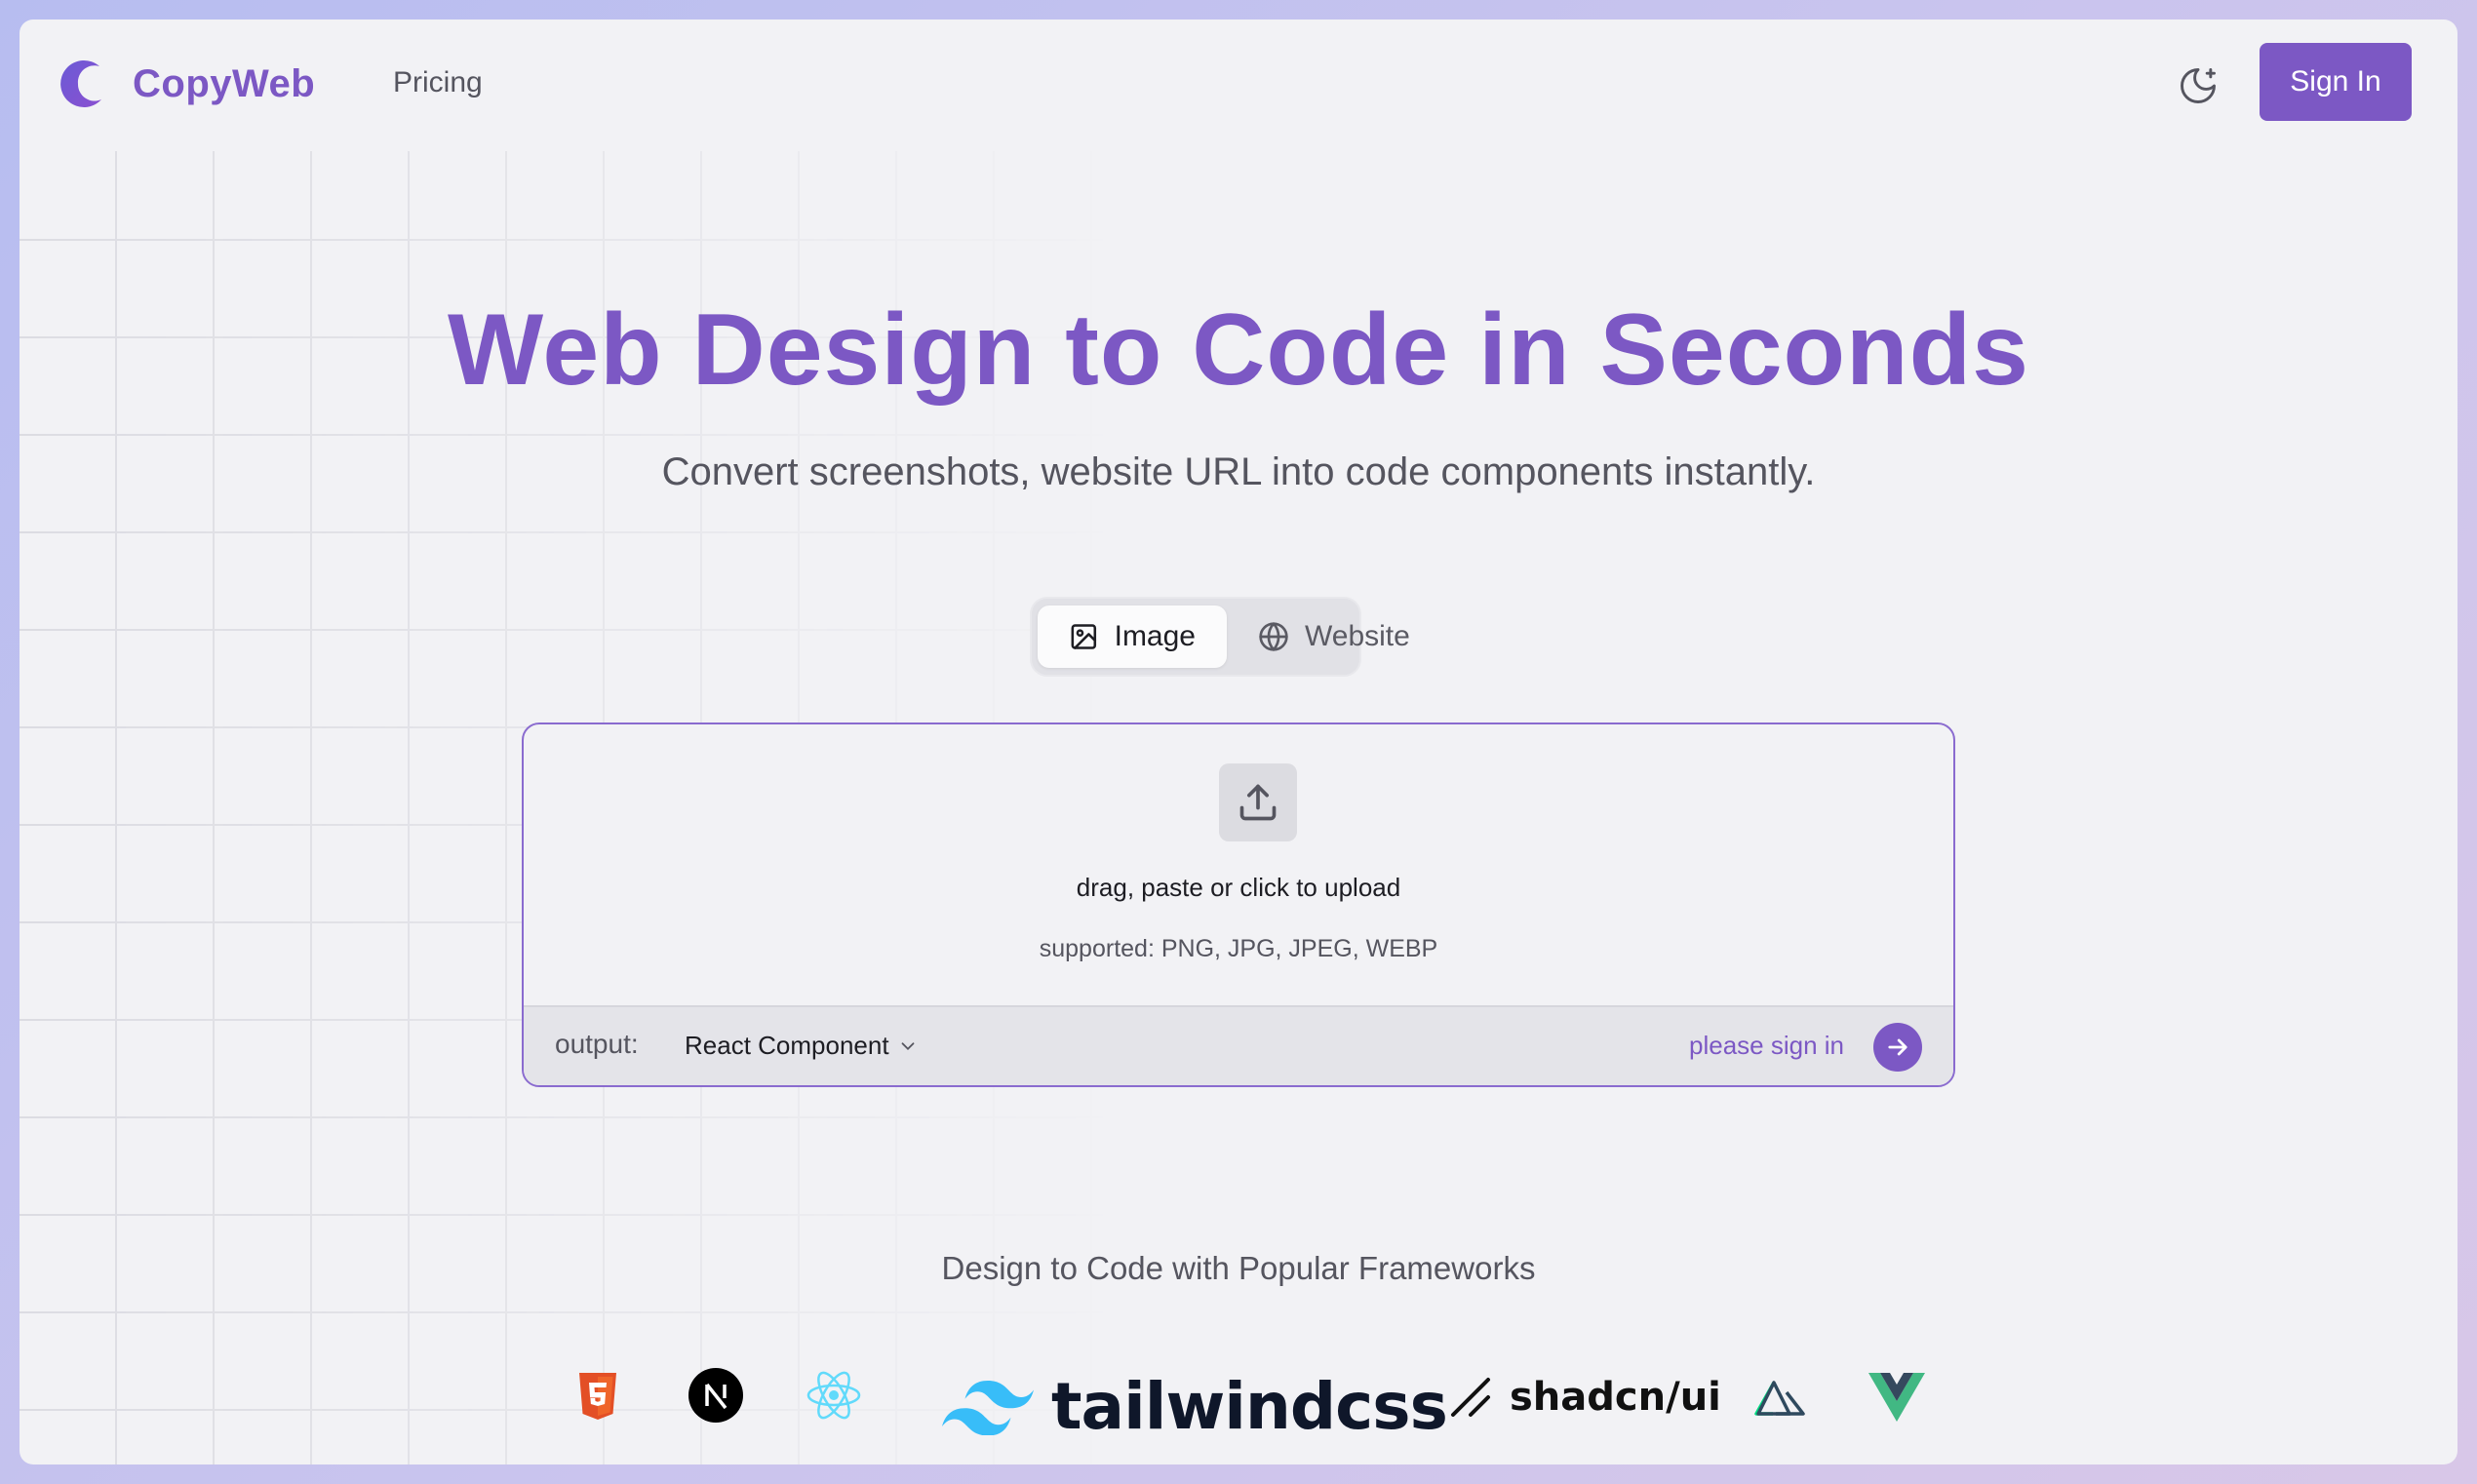 The width and height of the screenshot is (2477, 1484). What do you see at coordinates (2336, 82) in the screenshot?
I see `sign-in-button: Sign In` at bounding box center [2336, 82].